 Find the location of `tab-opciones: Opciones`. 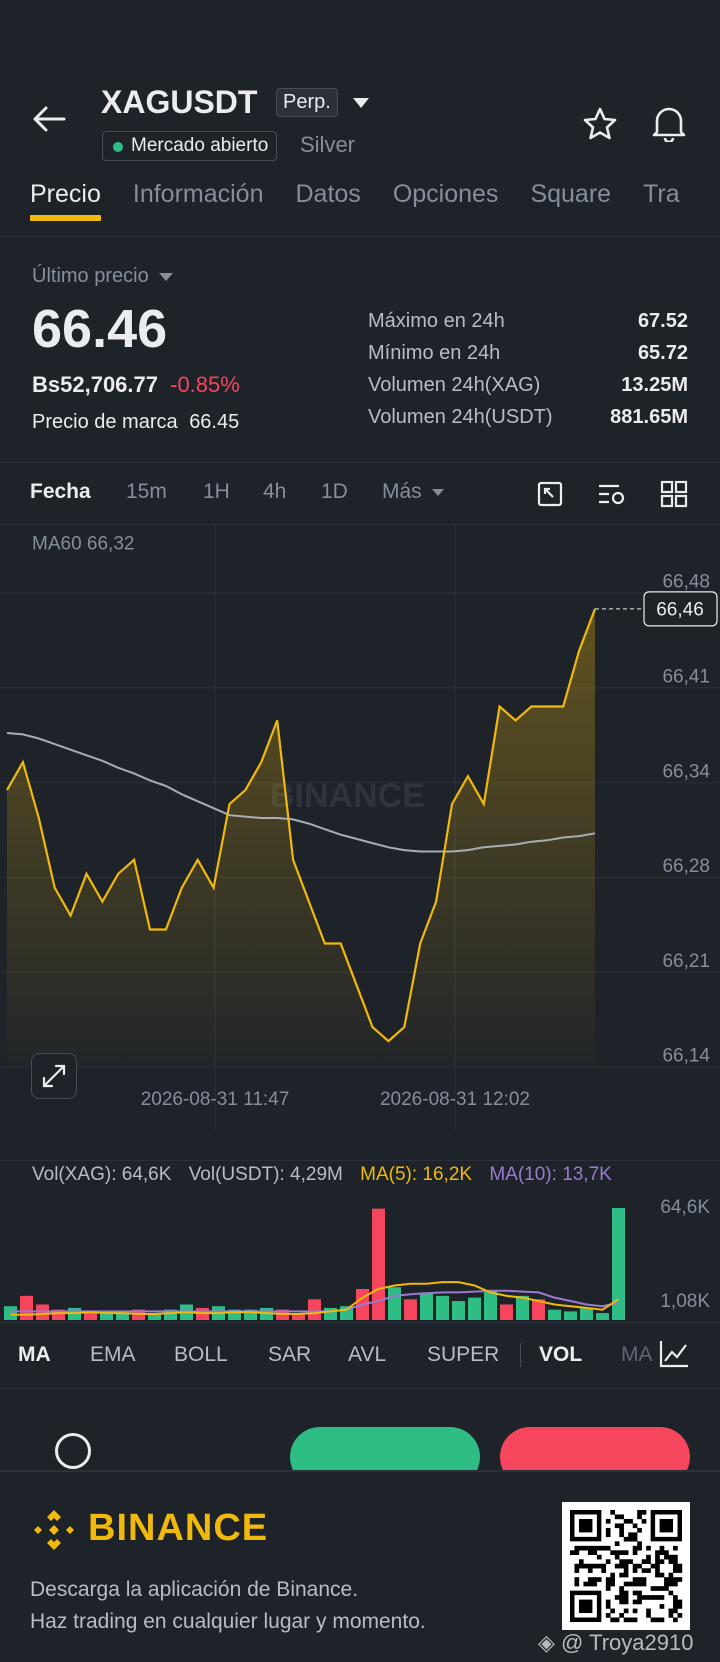

tab-opciones: Opciones is located at coordinates (446, 194).